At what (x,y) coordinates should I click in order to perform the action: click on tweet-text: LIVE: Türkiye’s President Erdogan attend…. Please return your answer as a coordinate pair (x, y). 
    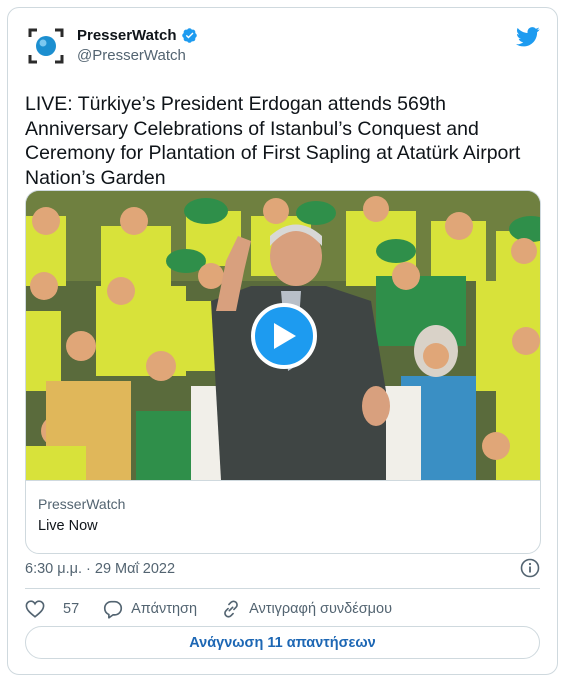
    Looking at the image, I should click on (273, 141).